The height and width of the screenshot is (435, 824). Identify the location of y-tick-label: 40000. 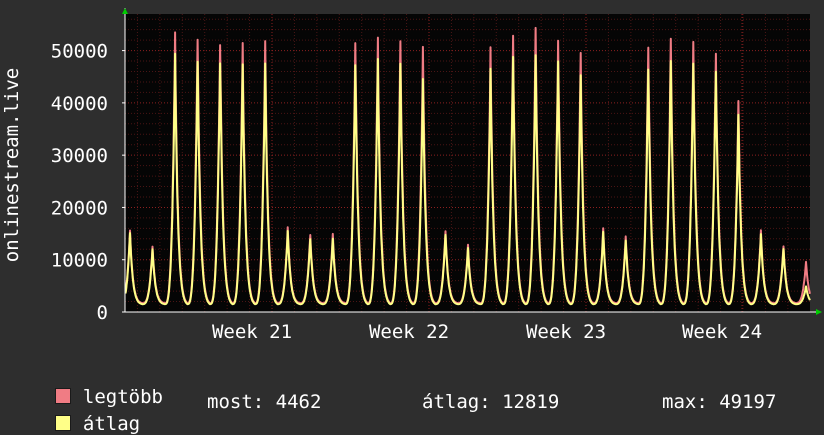
(79, 104).